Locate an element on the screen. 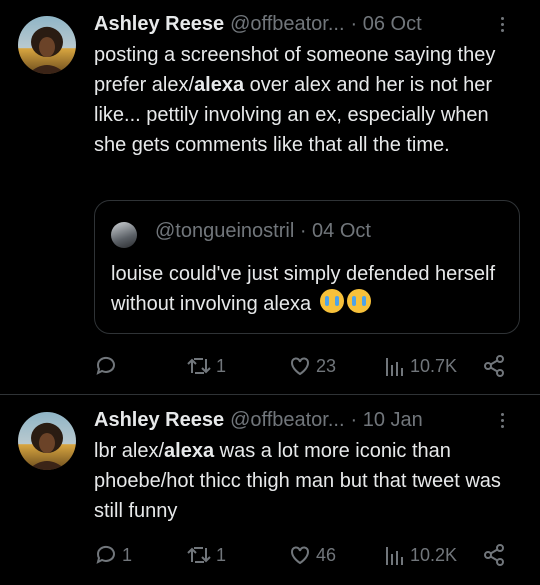  tweet-divider is located at coordinates (270, 394).